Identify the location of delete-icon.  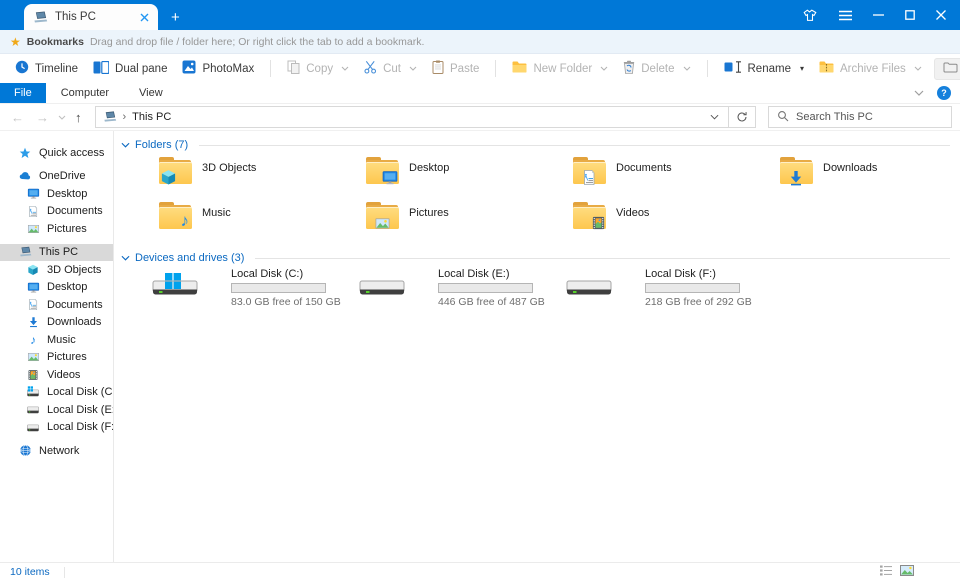
(629, 68).